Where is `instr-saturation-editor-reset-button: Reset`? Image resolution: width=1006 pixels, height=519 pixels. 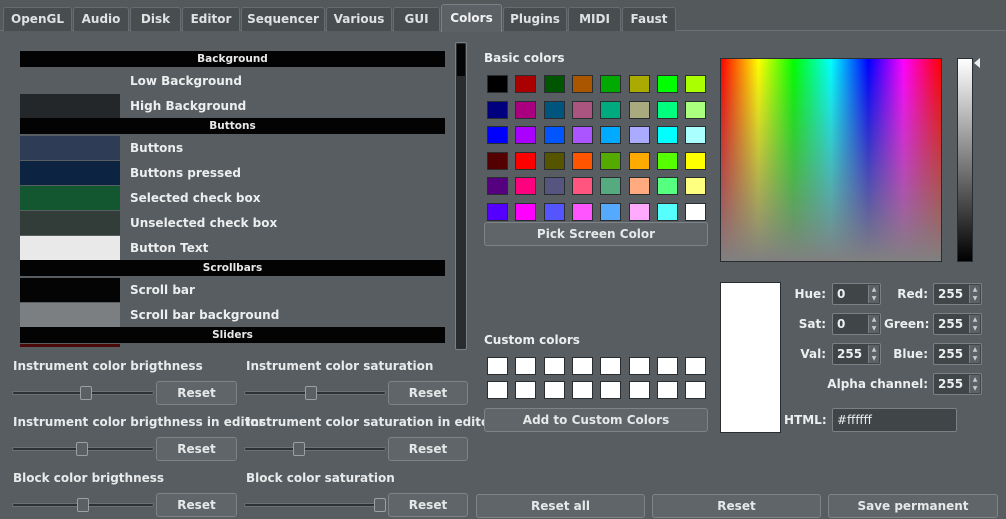
instr-saturation-editor-reset-button: Reset is located at coordinates (428, 449).